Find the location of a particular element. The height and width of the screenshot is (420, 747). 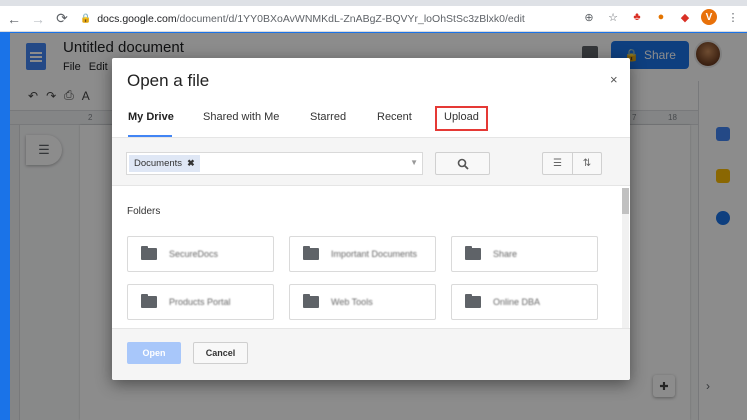

list-view-icon: ☰ is located at coordinates (557, 163).